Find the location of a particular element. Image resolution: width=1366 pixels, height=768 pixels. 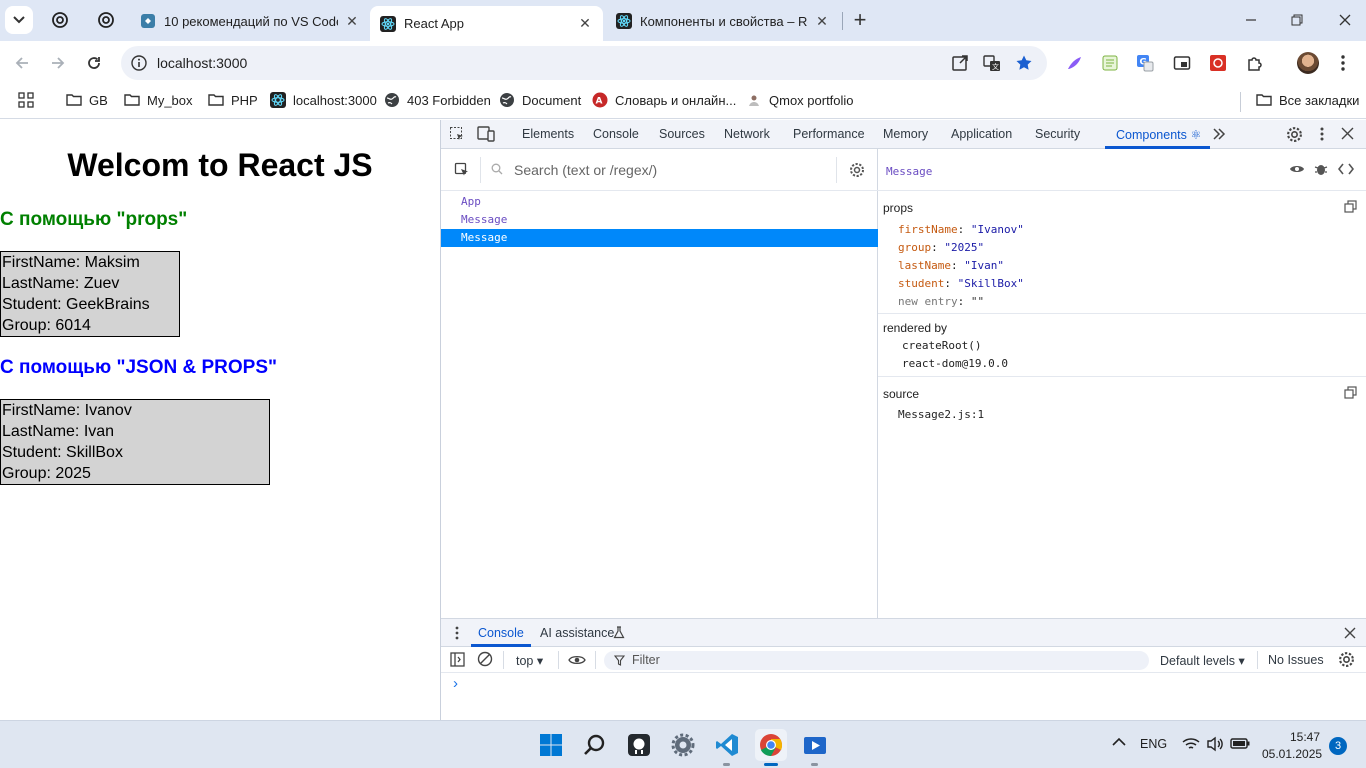

extension-feather-button is located at coordinates (1074, 63).